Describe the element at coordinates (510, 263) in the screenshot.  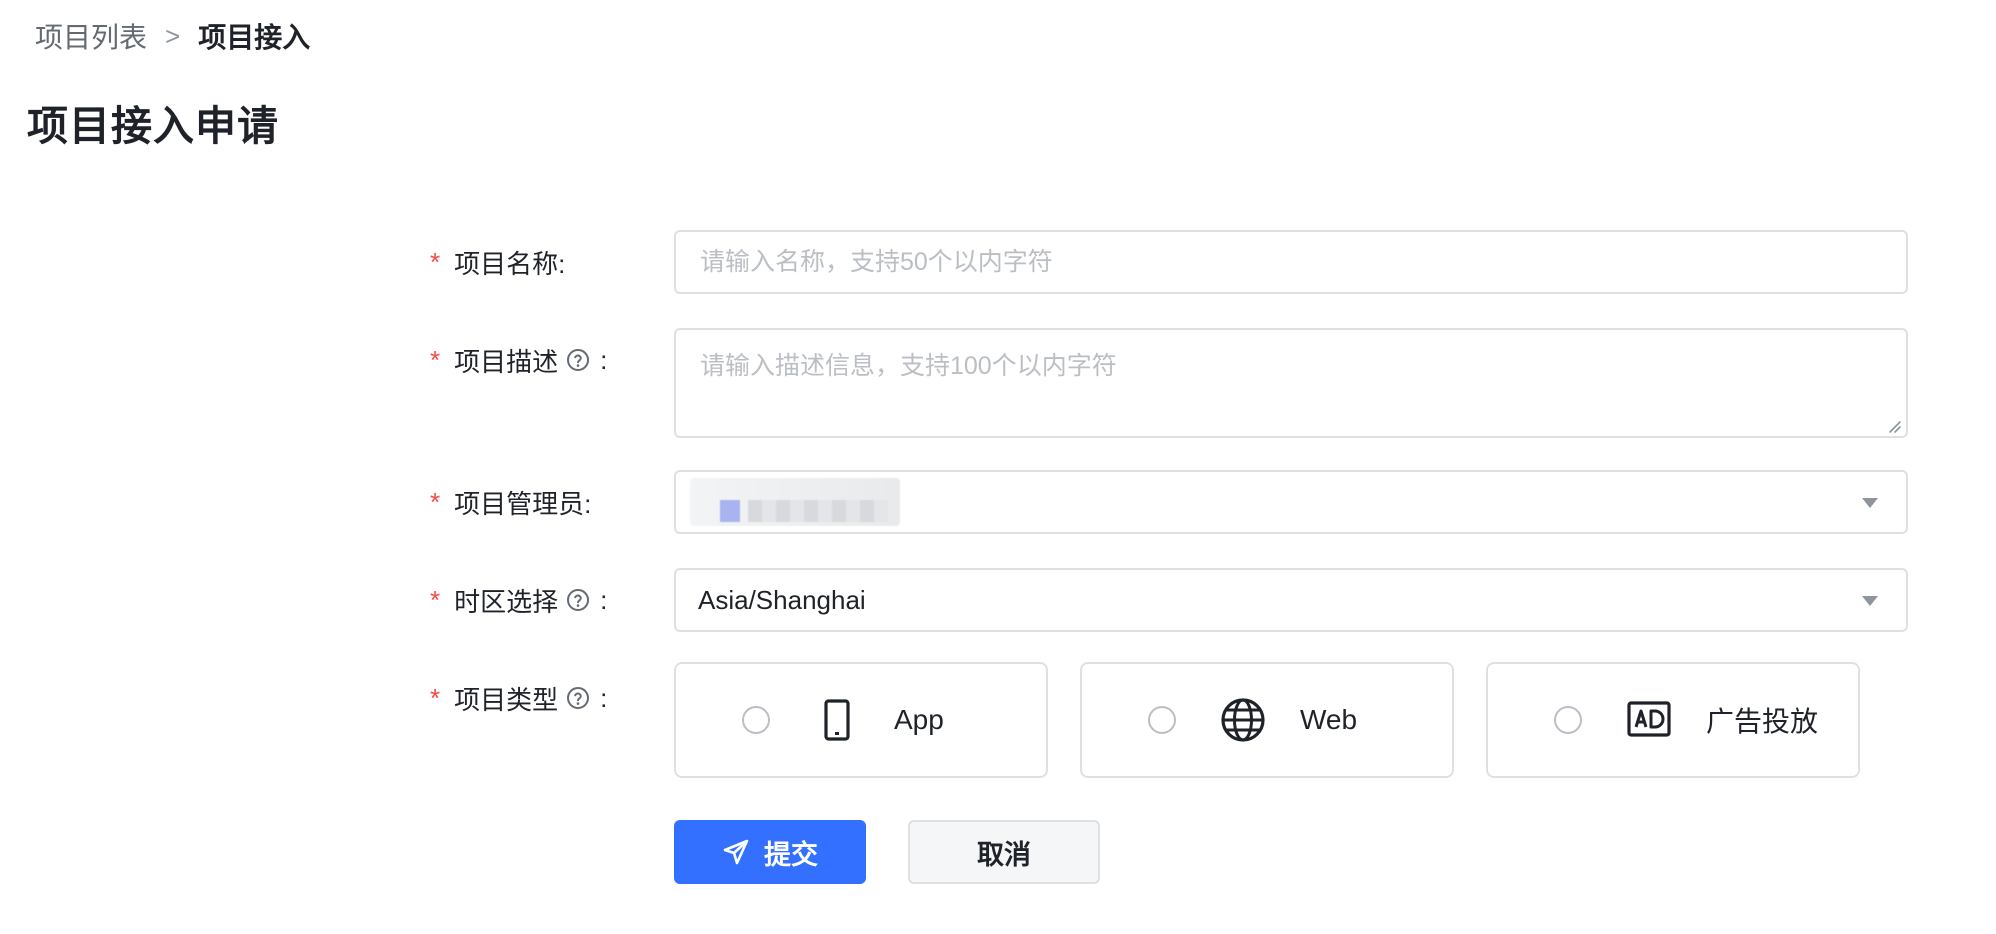
I see `project-name-label-text: 项目名称:` at that location.